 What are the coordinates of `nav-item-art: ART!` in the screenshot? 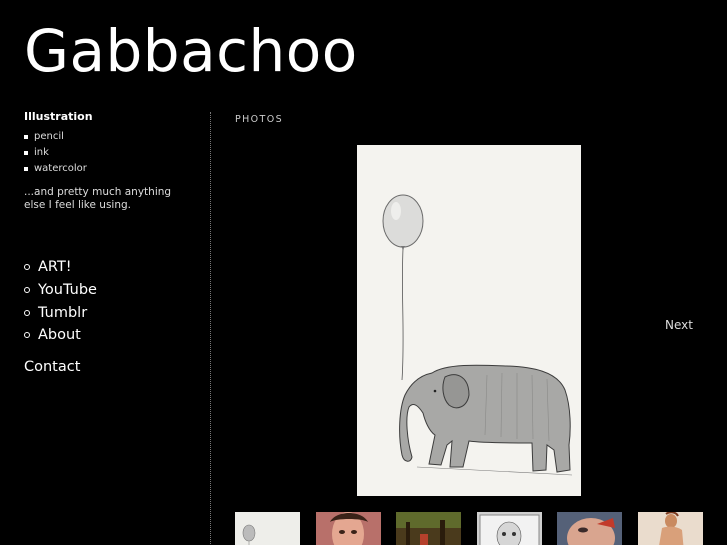 It's located at (60, 267).